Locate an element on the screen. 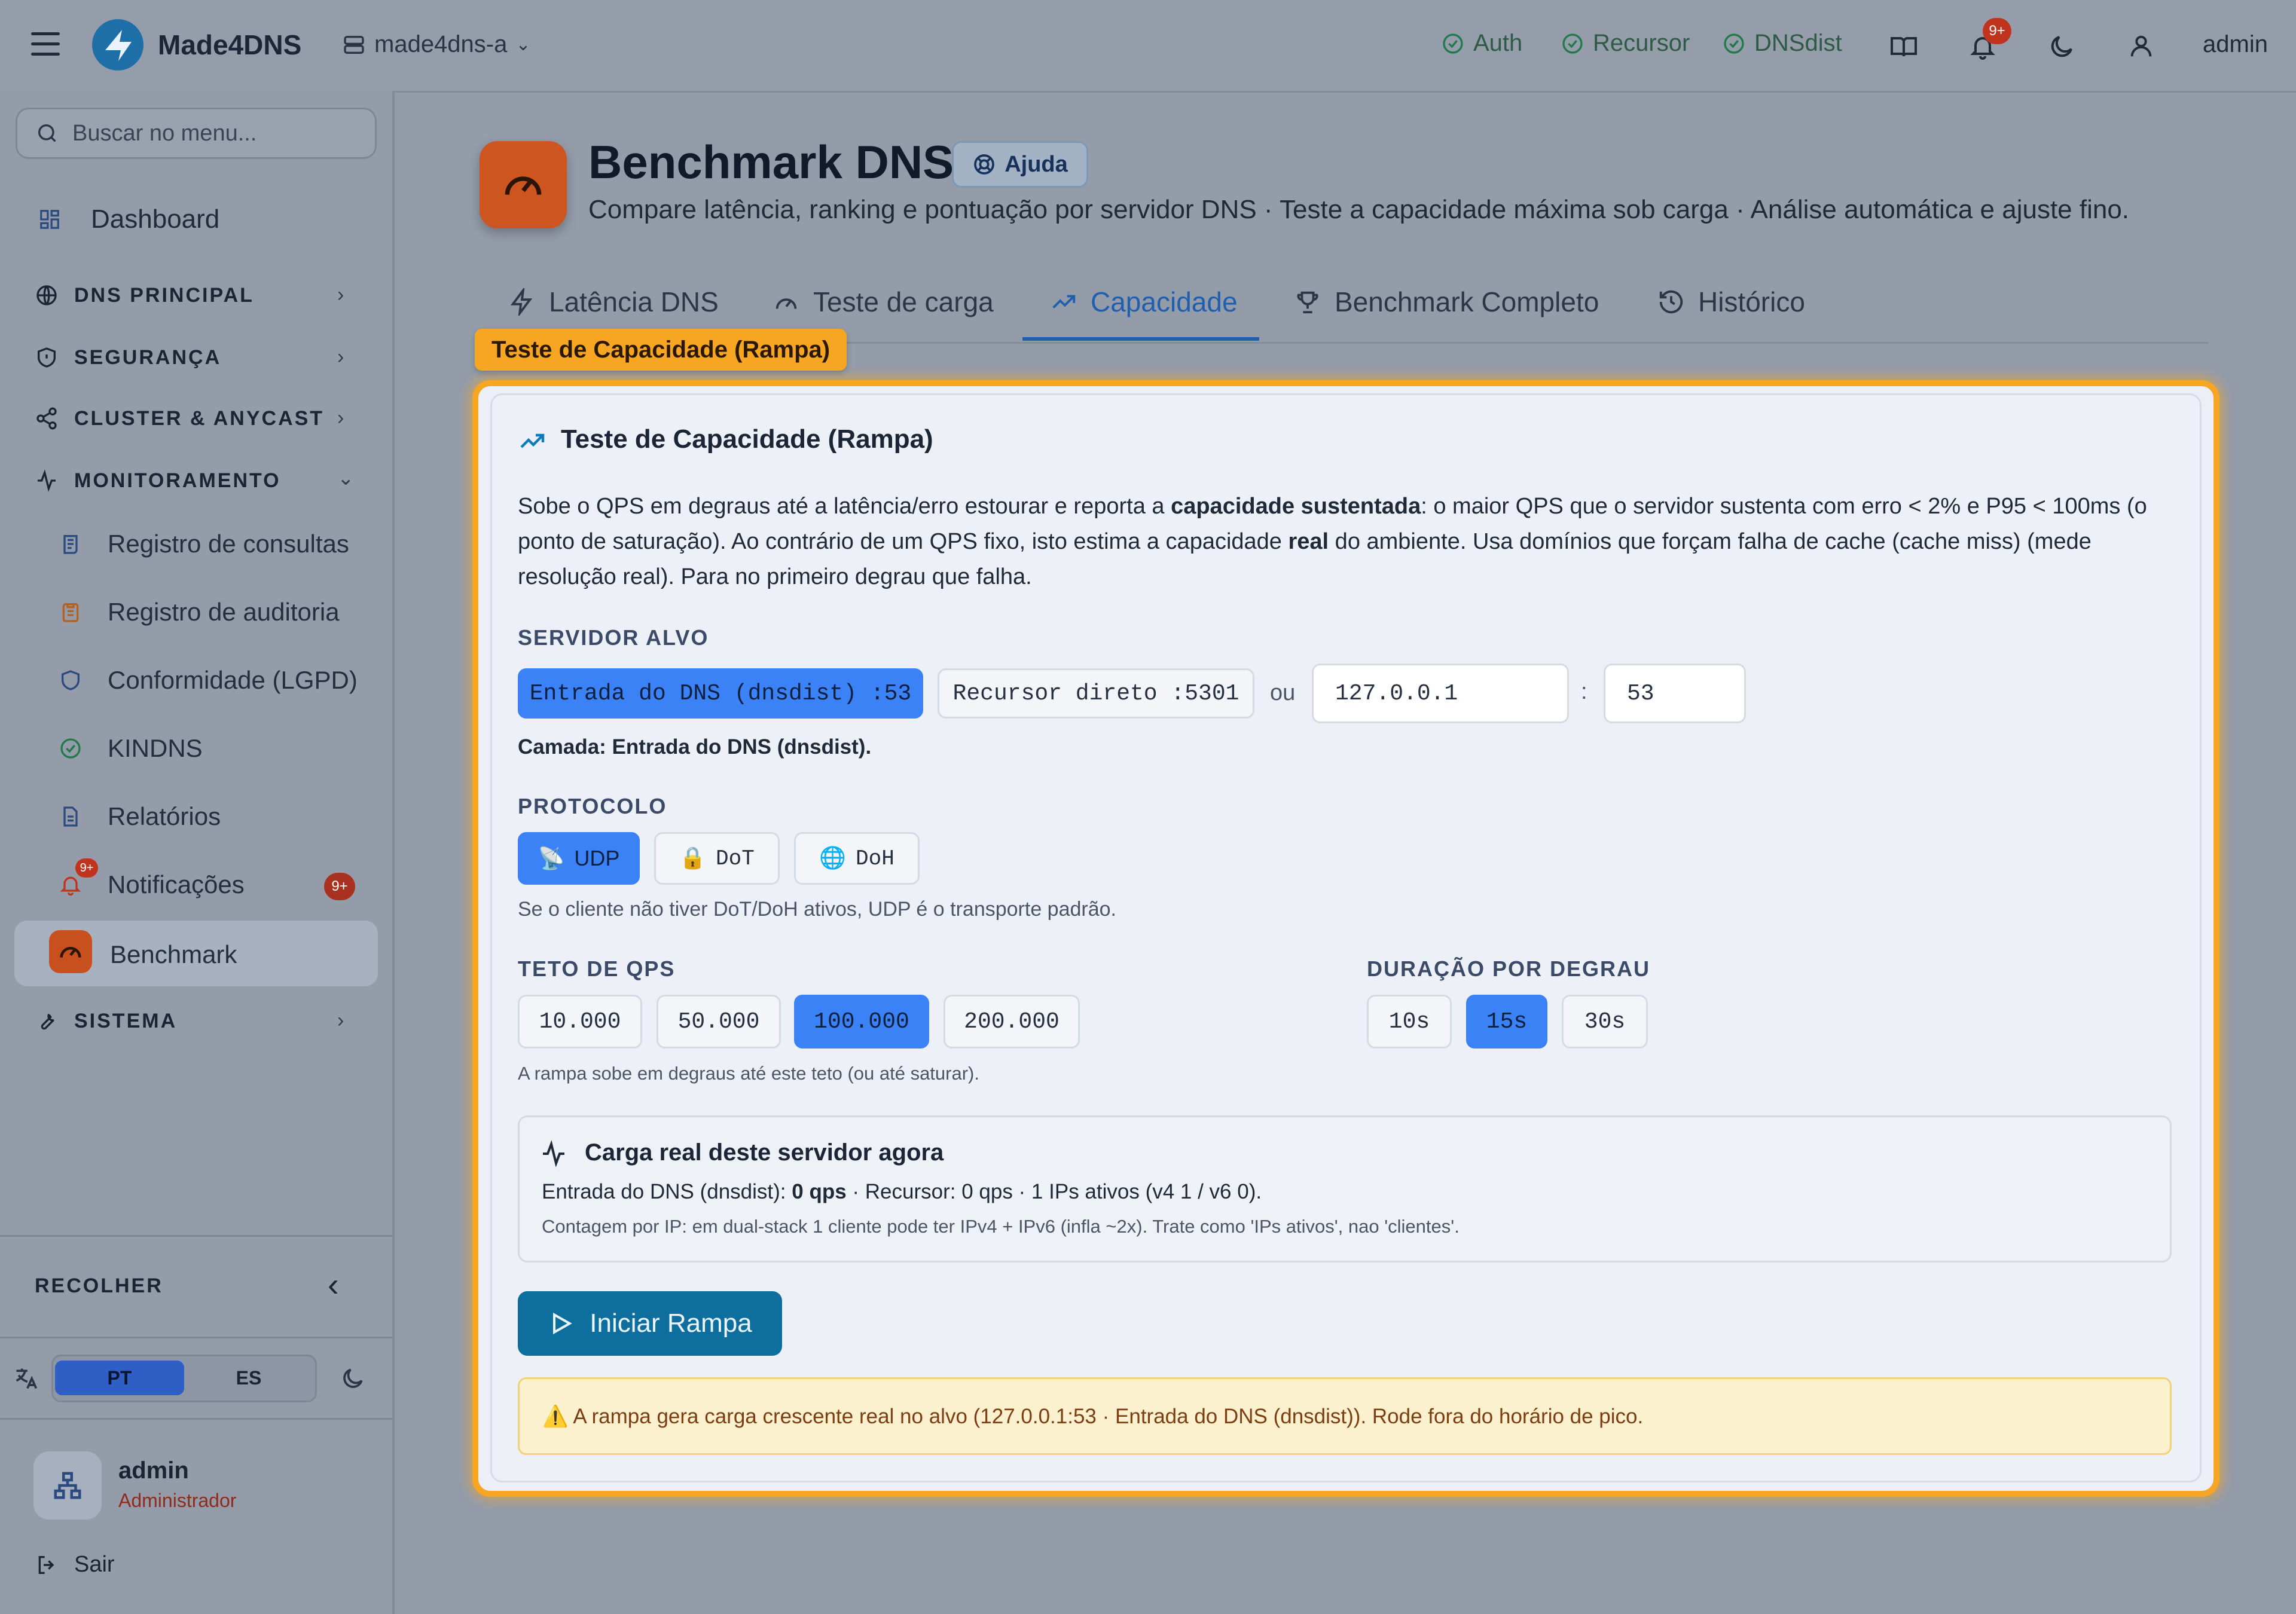 This screenshot has width=2296, height=1614. share-icon is located at coordinates (46, 418).